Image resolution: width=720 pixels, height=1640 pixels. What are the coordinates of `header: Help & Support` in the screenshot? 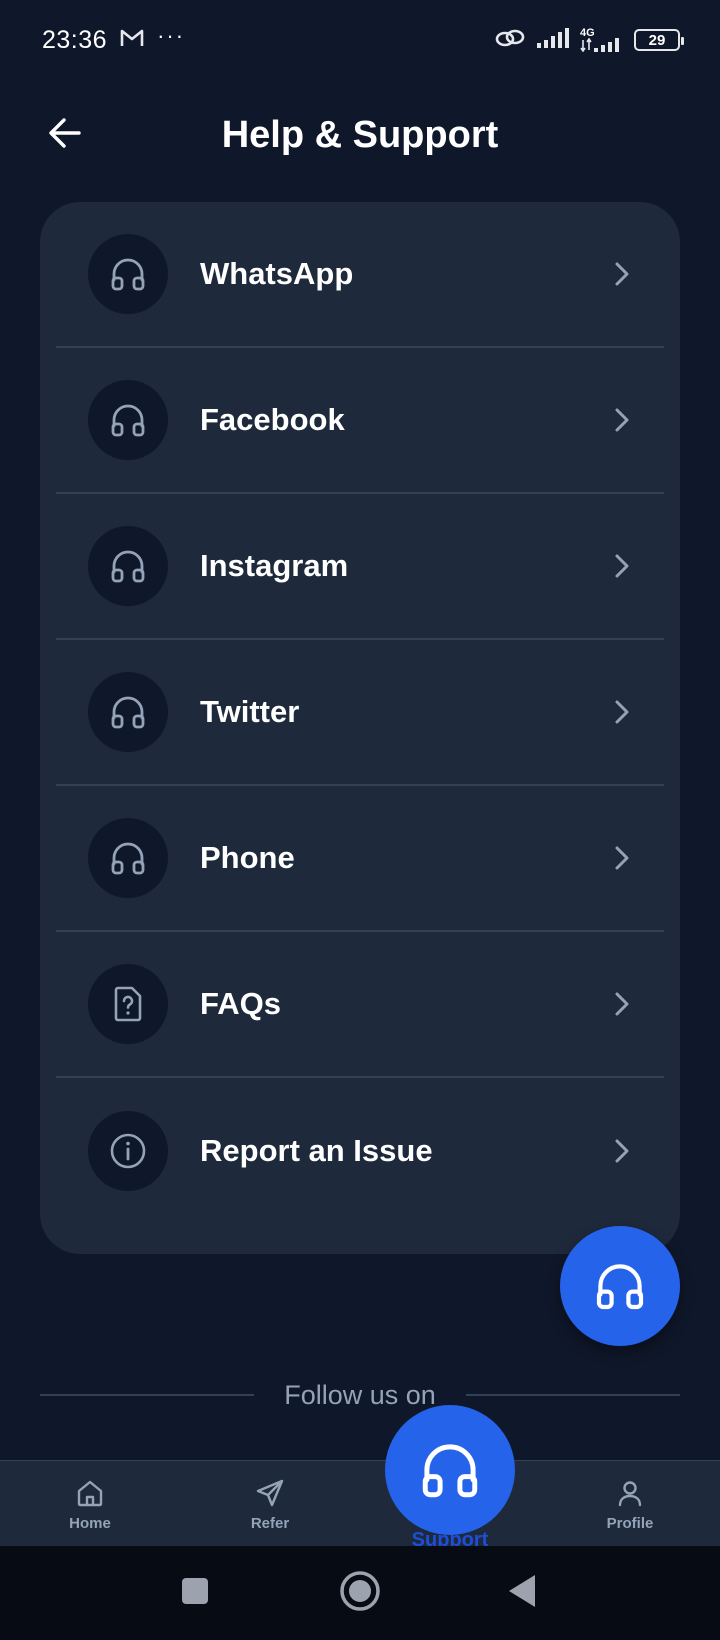 It's located at (360, 135).